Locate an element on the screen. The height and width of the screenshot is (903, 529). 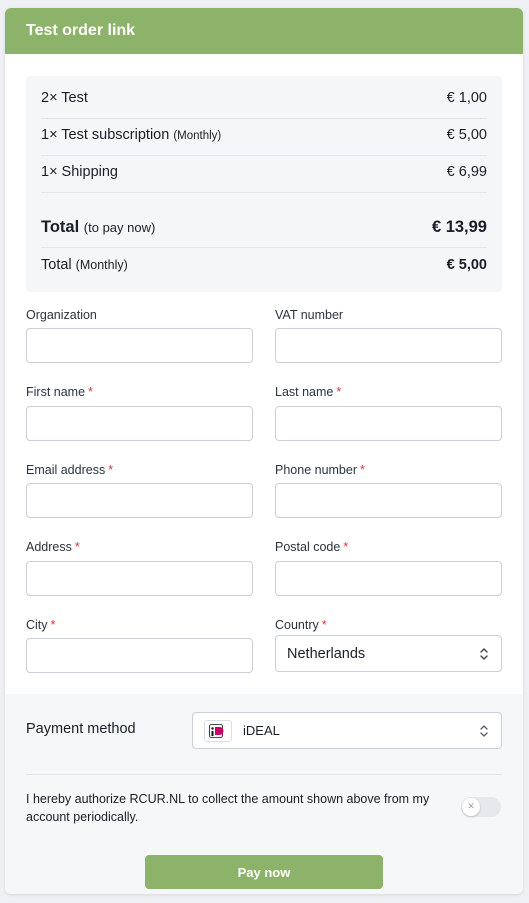
total-recurring-line: Total (Monthly) € 5,00 is located at coordinates (264, 265).